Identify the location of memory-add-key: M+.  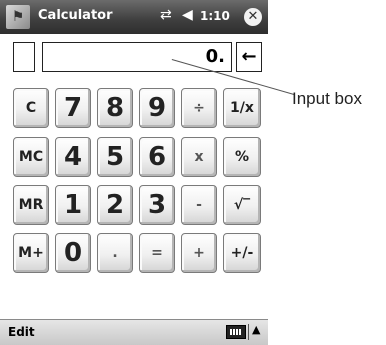
(31, 253).